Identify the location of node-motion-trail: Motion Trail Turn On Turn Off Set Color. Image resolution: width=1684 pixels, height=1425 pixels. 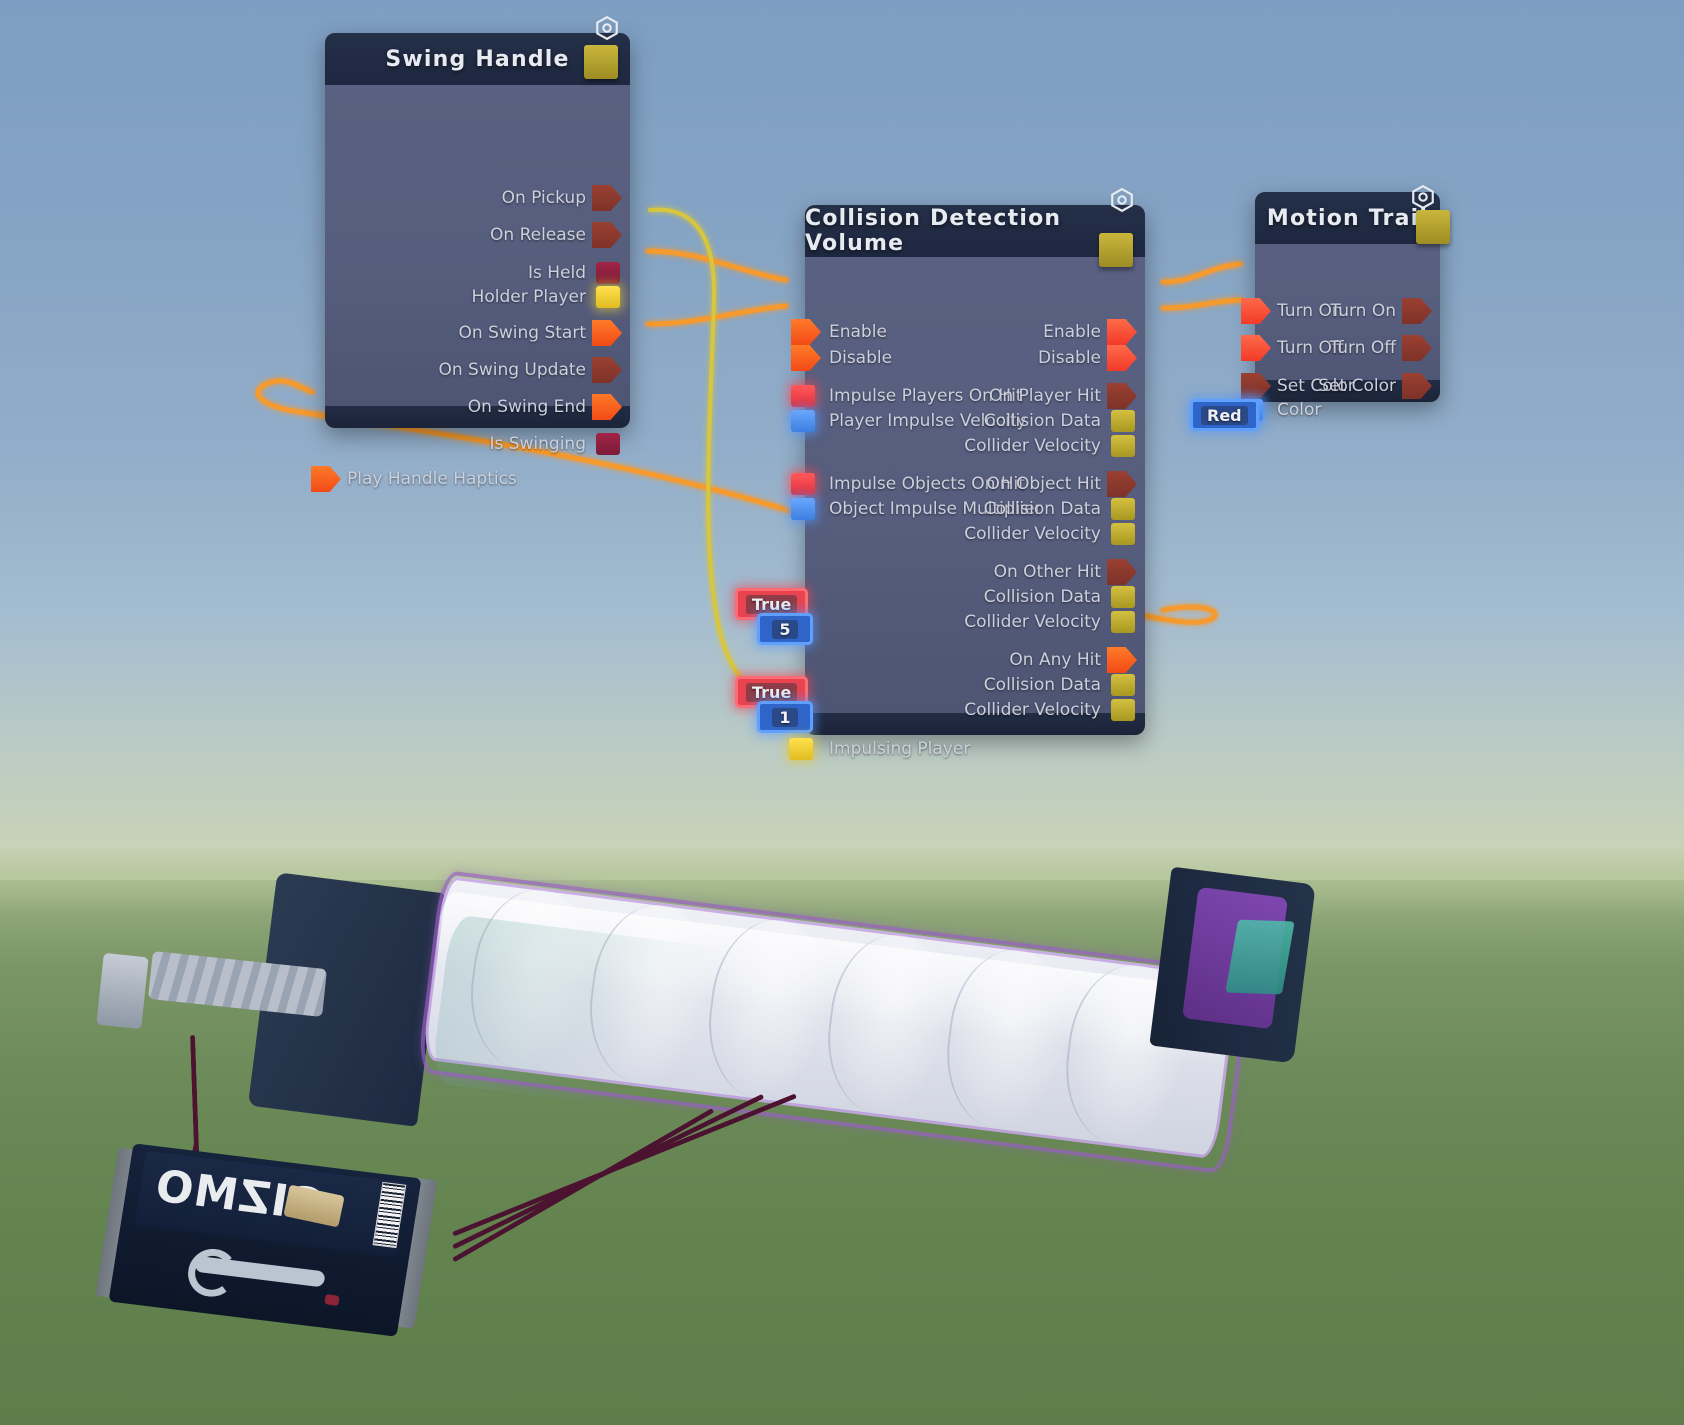
(1320, 307).